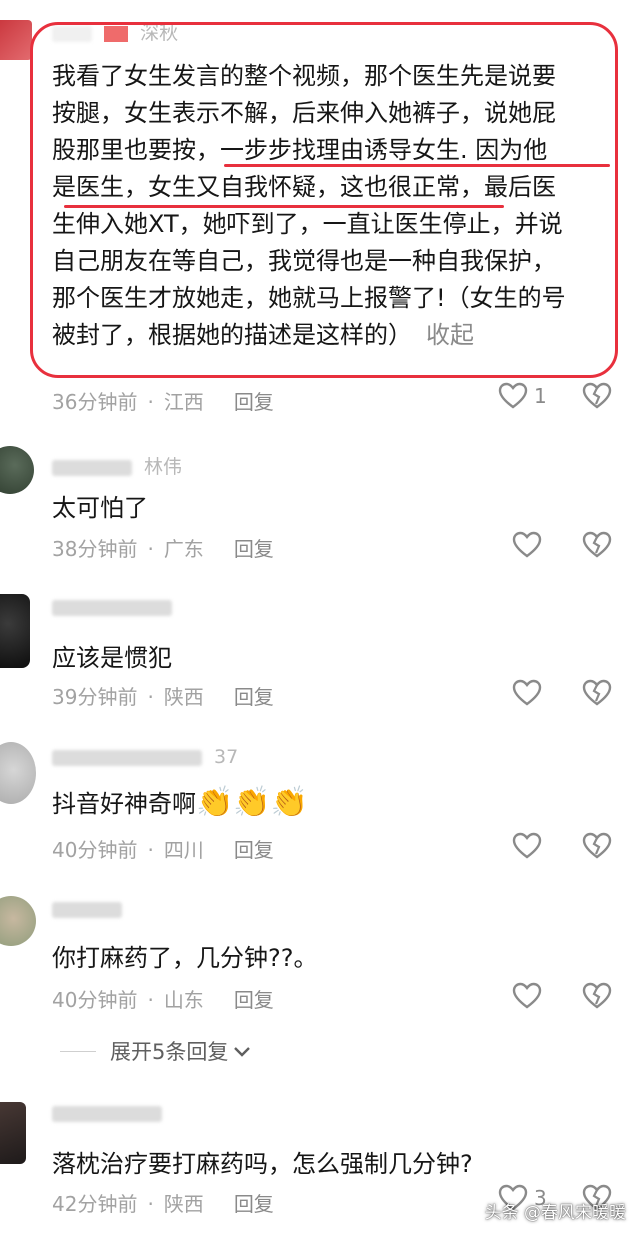 Image resolution: width=640 pixels, height=1237 pixels. What do you see at coordinates (450, 335) in the screenshot?
I see `collapse-link: 收起` at bounding box center [450, 335].